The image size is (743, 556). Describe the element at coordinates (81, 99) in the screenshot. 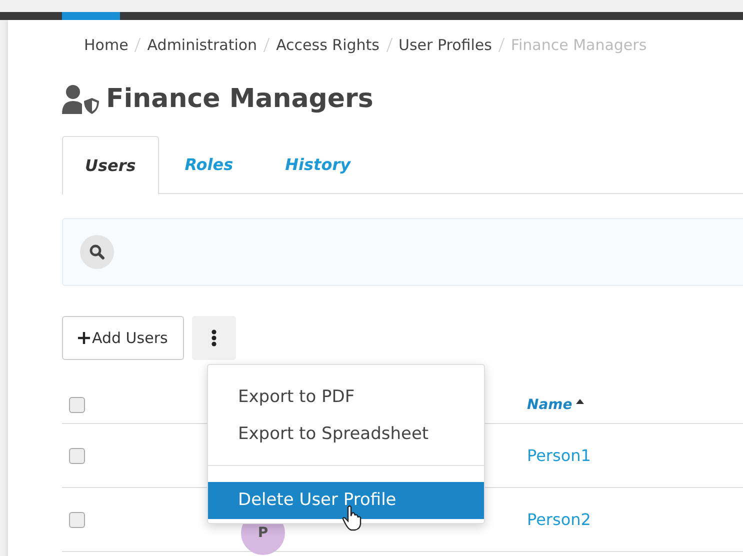

I see `user-shield-icon` at that location.